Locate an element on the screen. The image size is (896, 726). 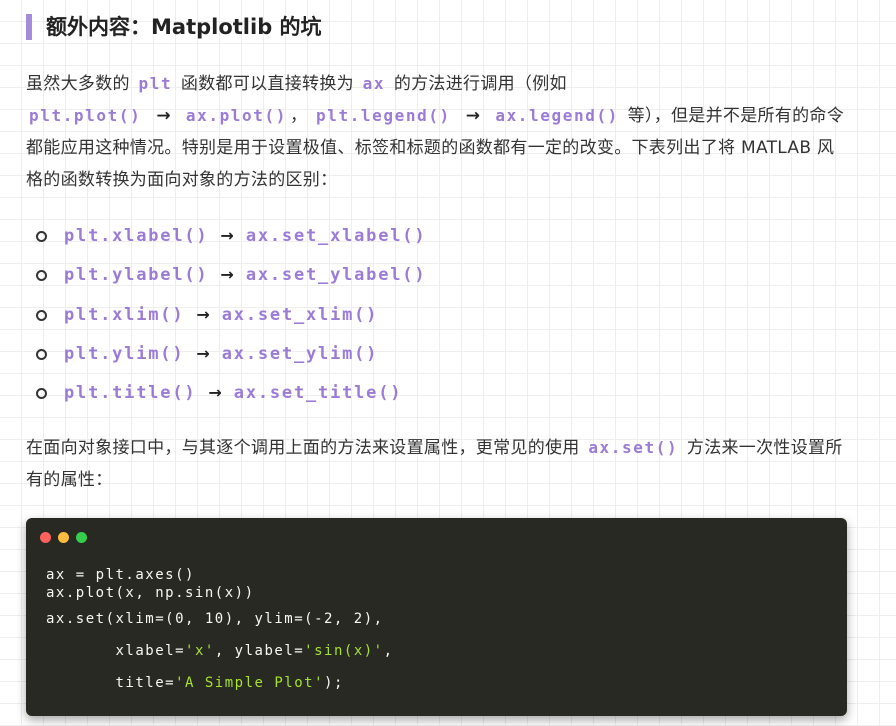
text: 虽然大多数的 is located at coordinates (81, 84).